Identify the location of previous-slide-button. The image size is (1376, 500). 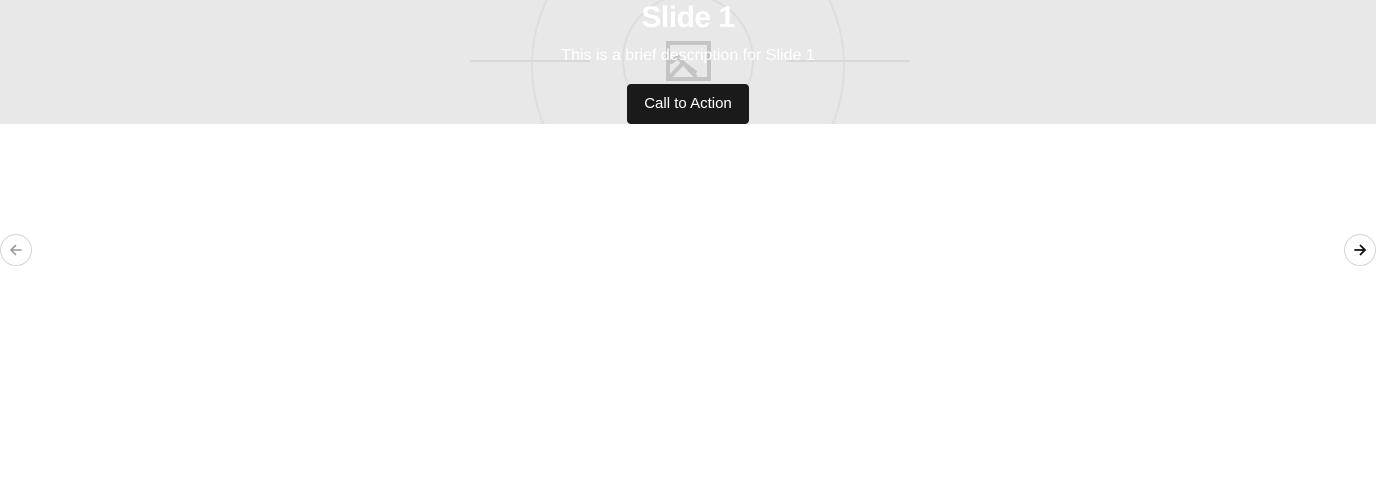
(16, 250).